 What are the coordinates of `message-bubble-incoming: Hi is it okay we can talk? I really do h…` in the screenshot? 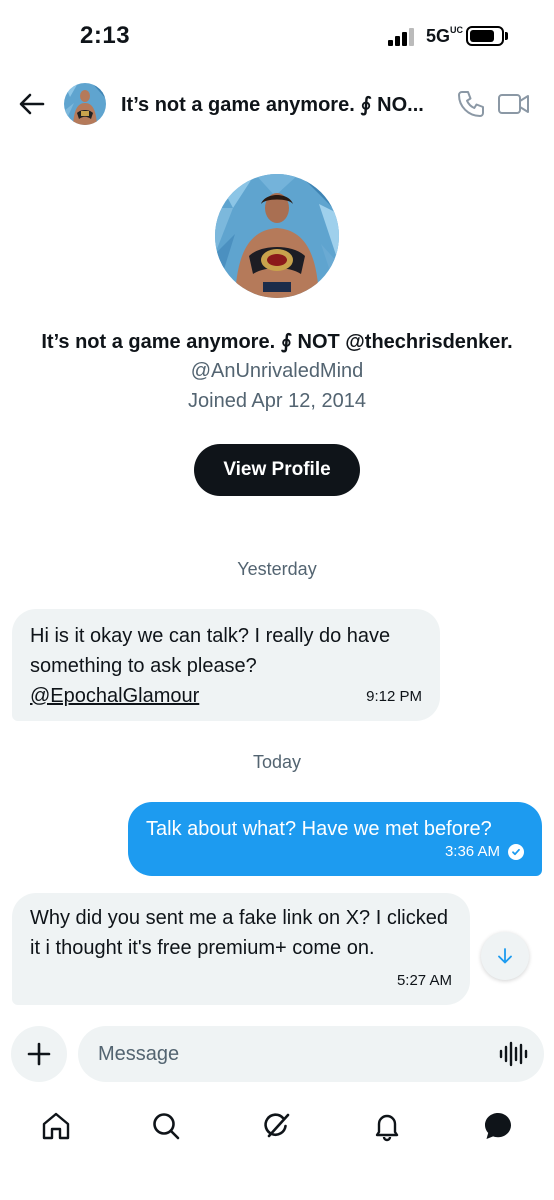 It's located at (226, 665).